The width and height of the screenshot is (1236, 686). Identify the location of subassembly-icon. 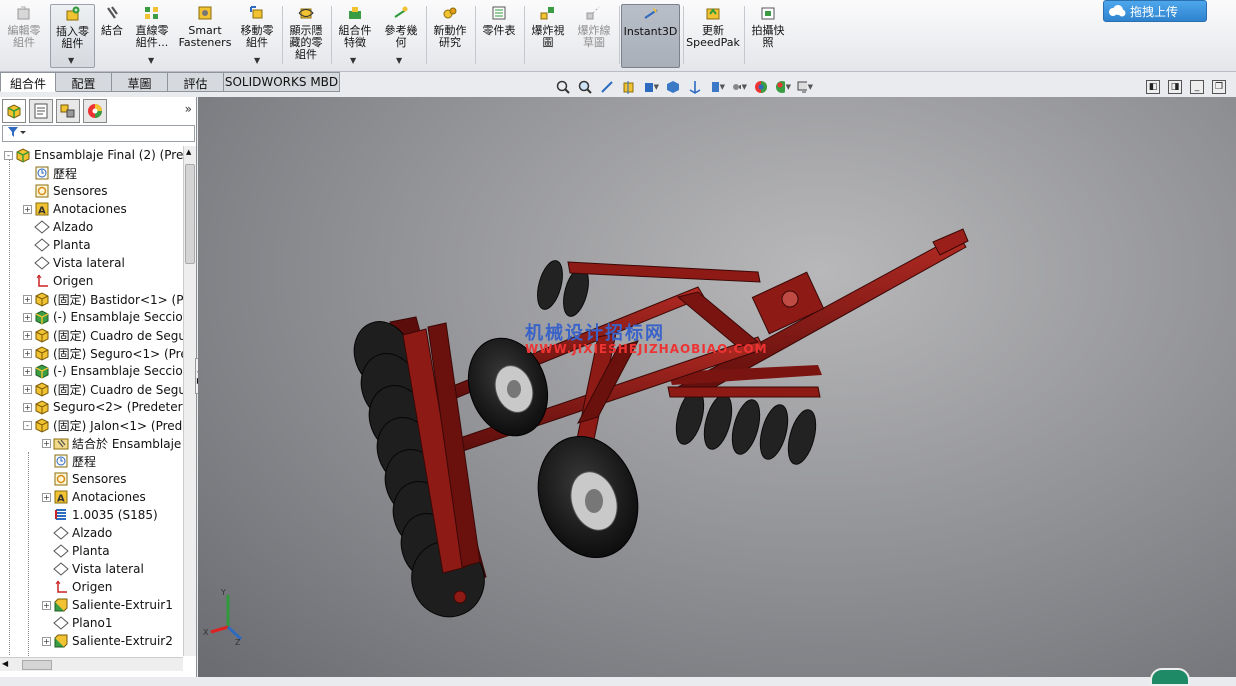
(42, 317).